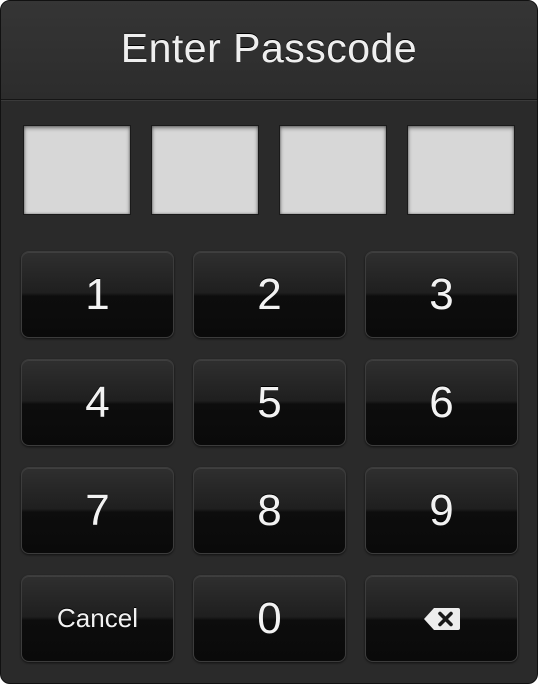 Image resolution: width=538 pixels, height=684 pixels. I want to click on key-label: 5, so click(269, 402).